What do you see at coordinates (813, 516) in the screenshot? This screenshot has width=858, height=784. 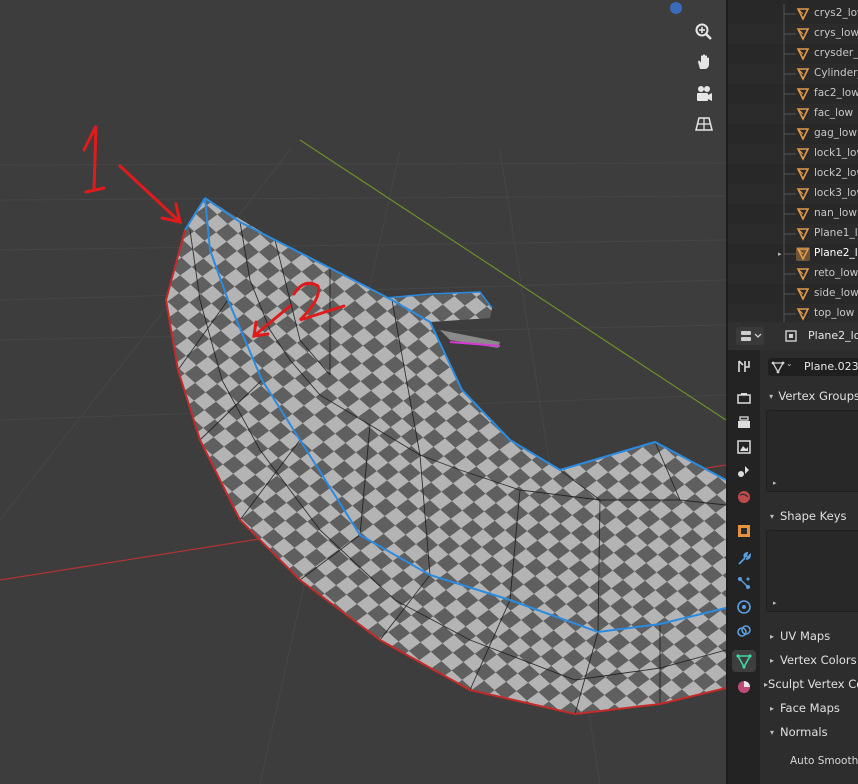 I see `panel-title: Shape Keys` at bounding box center [813, 516].